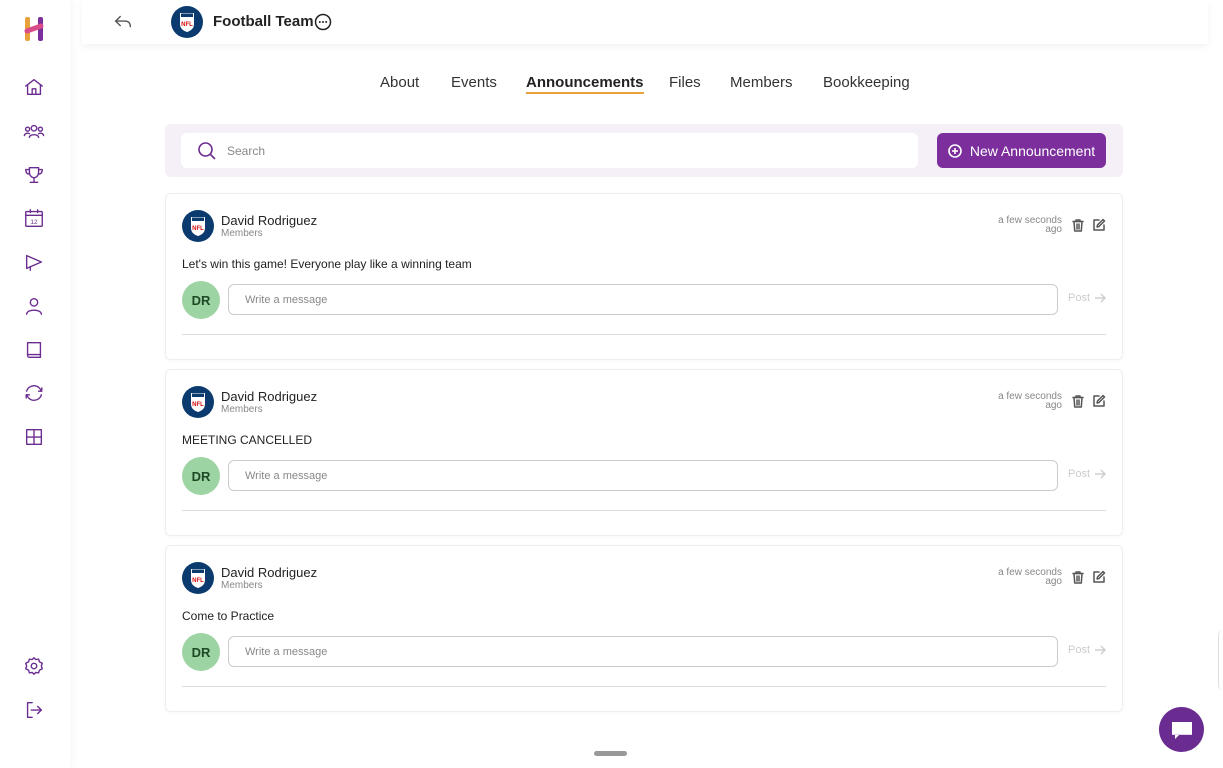 The height and width of the screenshot is (768, 1223). I want to click on team-name: Football Team, so click(263, 21).